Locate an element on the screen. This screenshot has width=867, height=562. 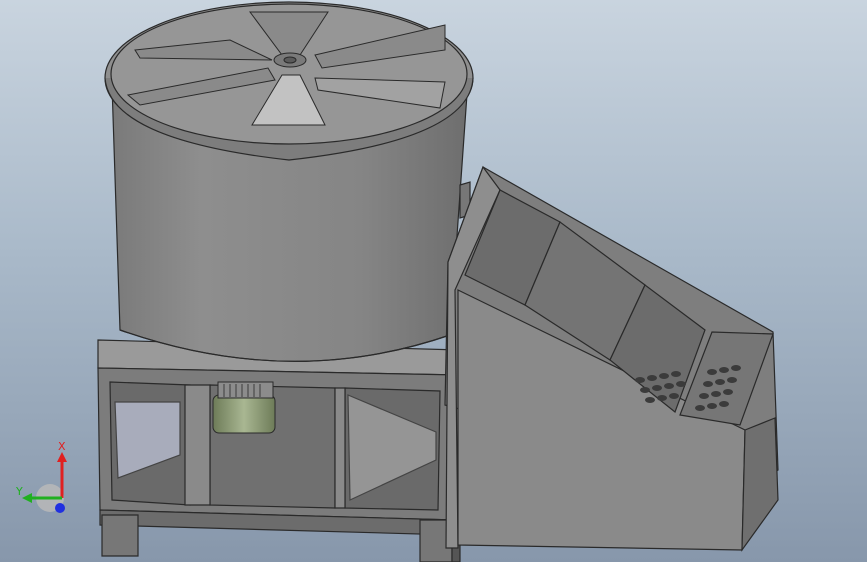
x-axis-arrowhead is located at coordinates (62, 457).